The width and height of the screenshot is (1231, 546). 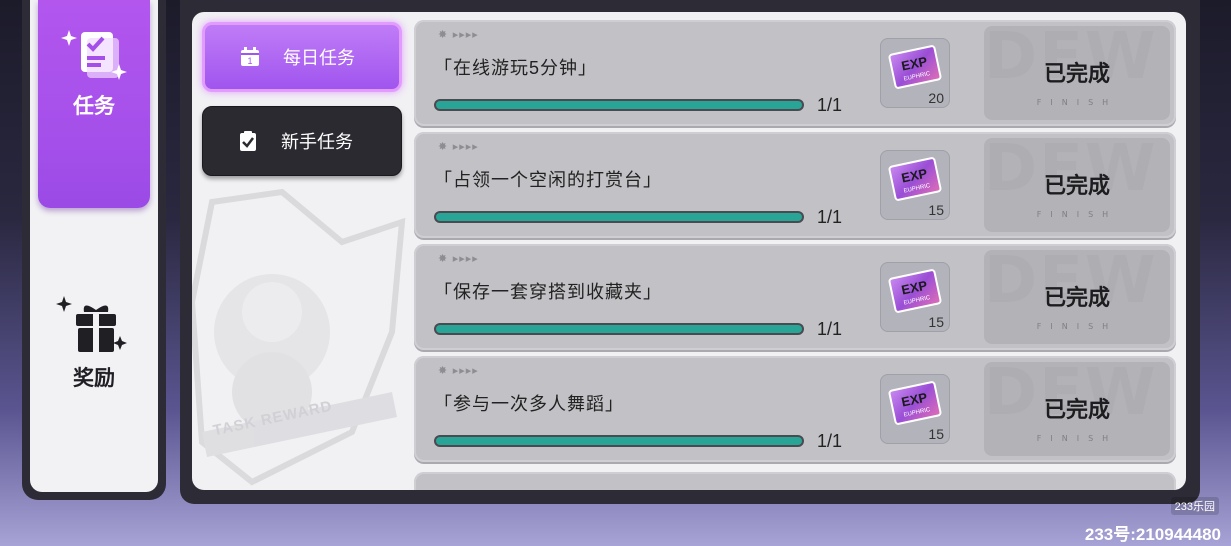 What do you see at coordinates (936, 98) in the screenshot?
I see `reward-count: 20` at bounding box center [936, 98].